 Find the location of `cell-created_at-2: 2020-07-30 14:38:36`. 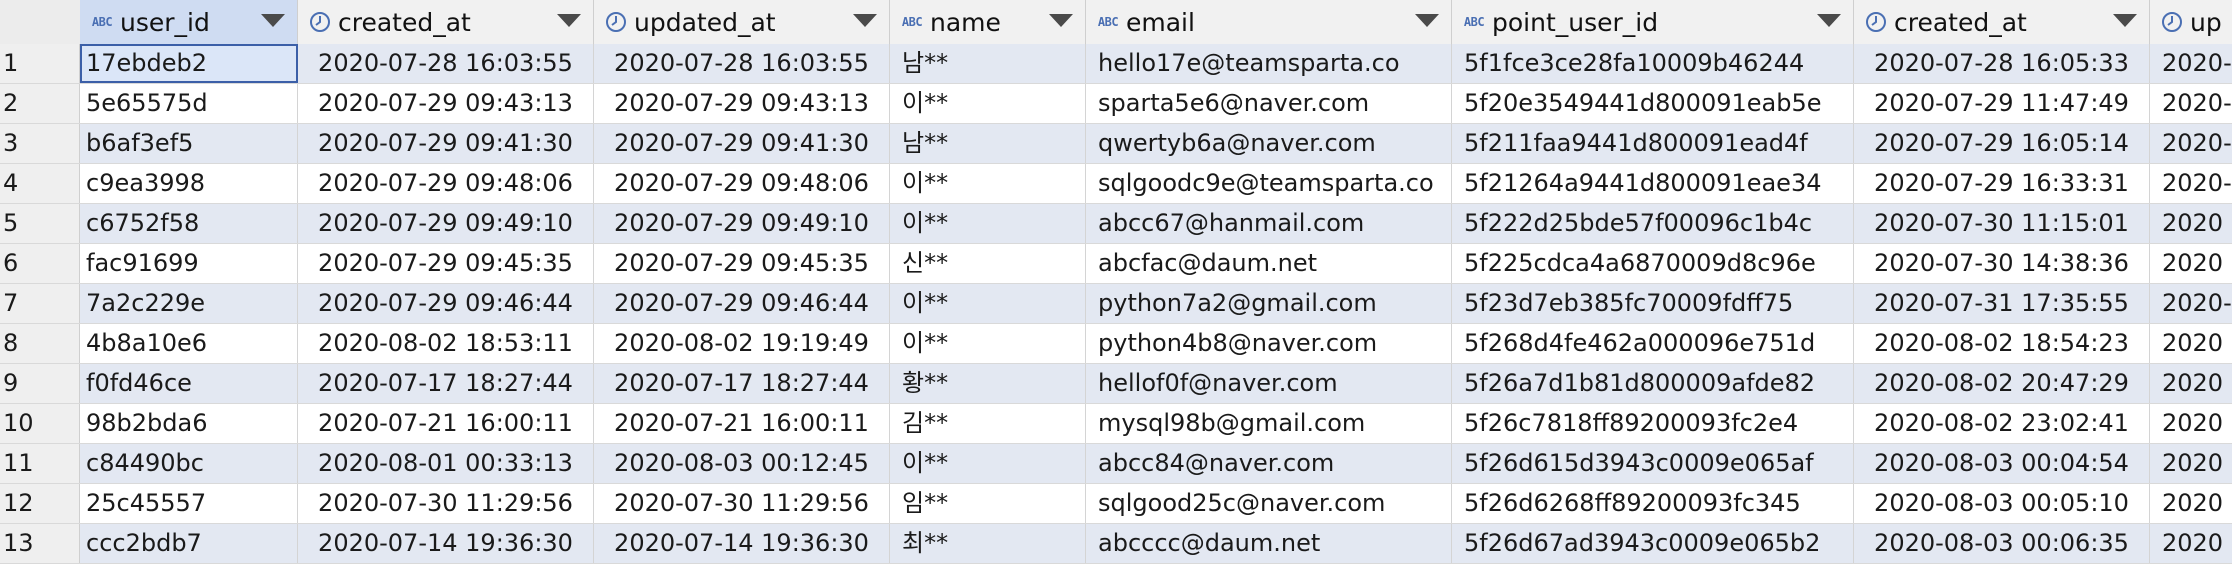

cell-created_at-2: 2020-07-30 14:38:36 is located at coordinates (2002, 263).